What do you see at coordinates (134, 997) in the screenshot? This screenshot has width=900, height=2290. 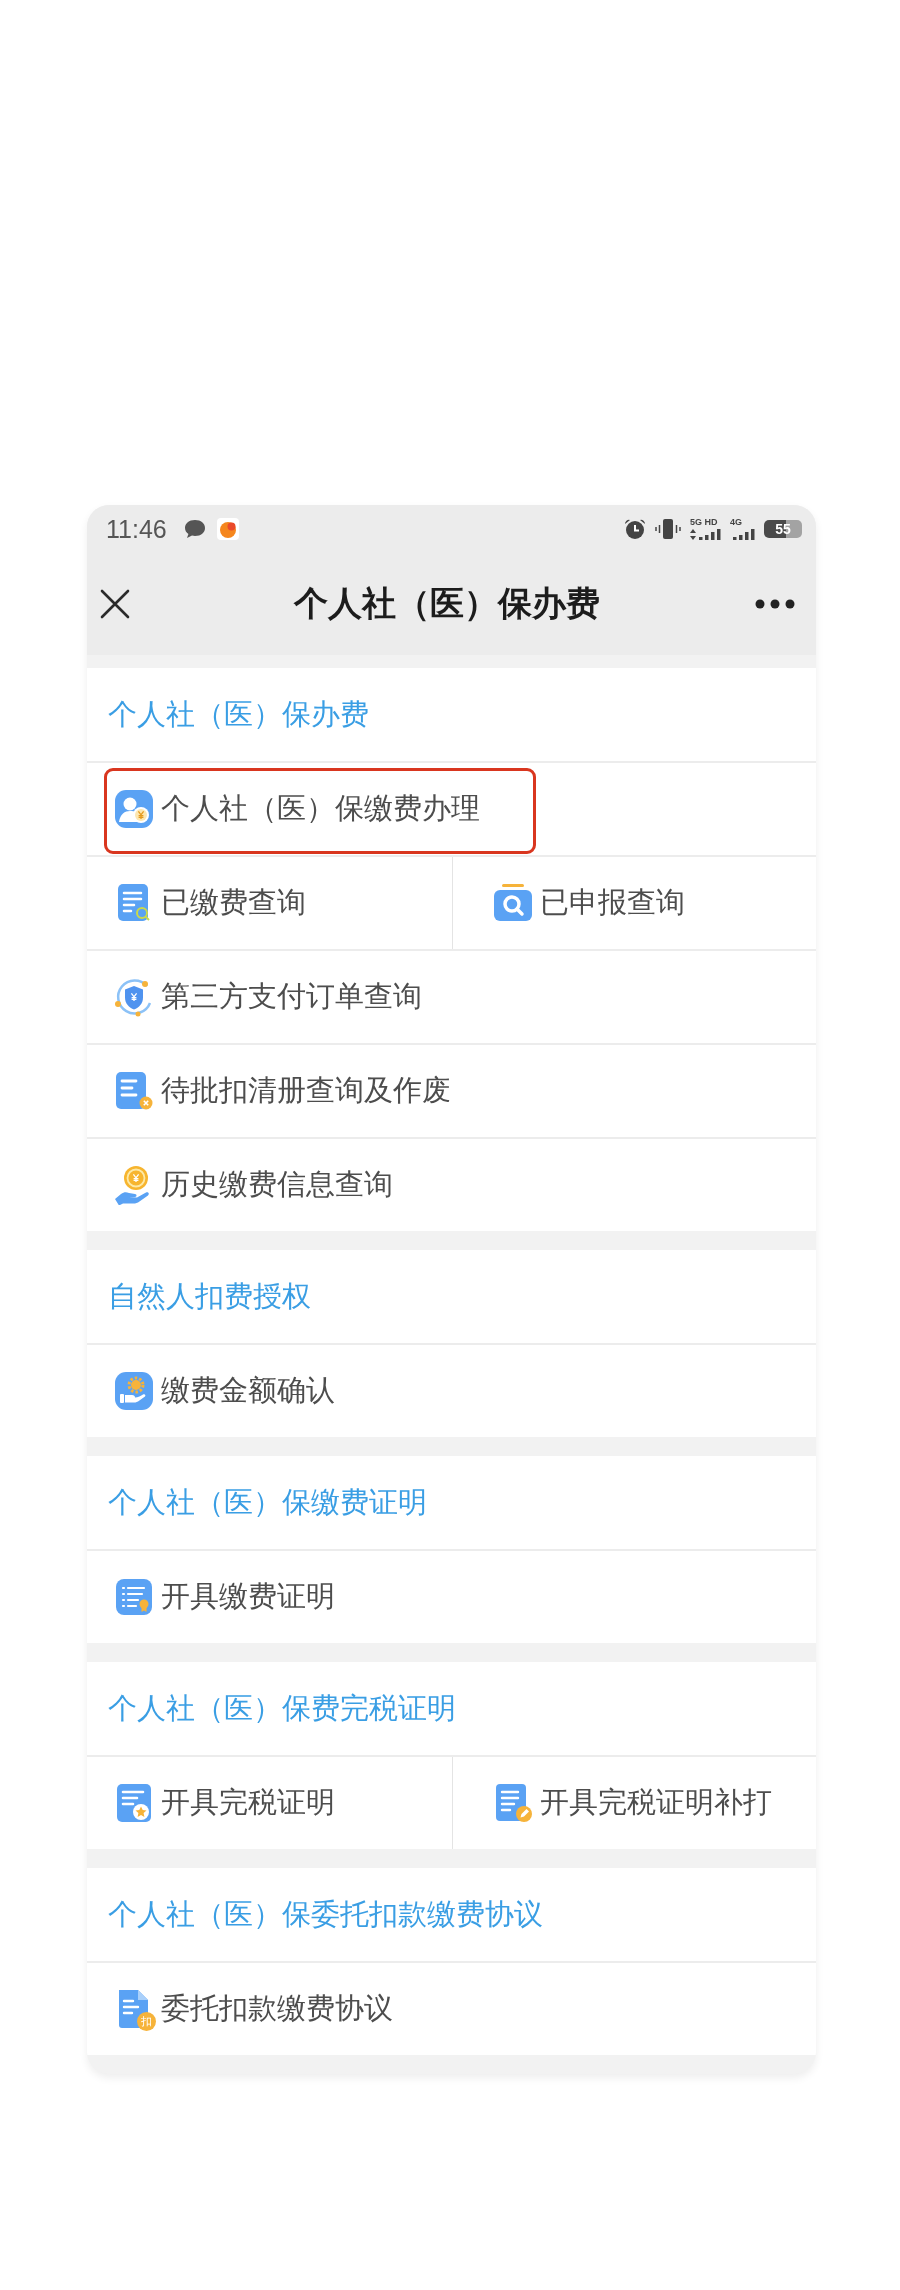 I see `shield-icon` at bounding box center [134, 997].